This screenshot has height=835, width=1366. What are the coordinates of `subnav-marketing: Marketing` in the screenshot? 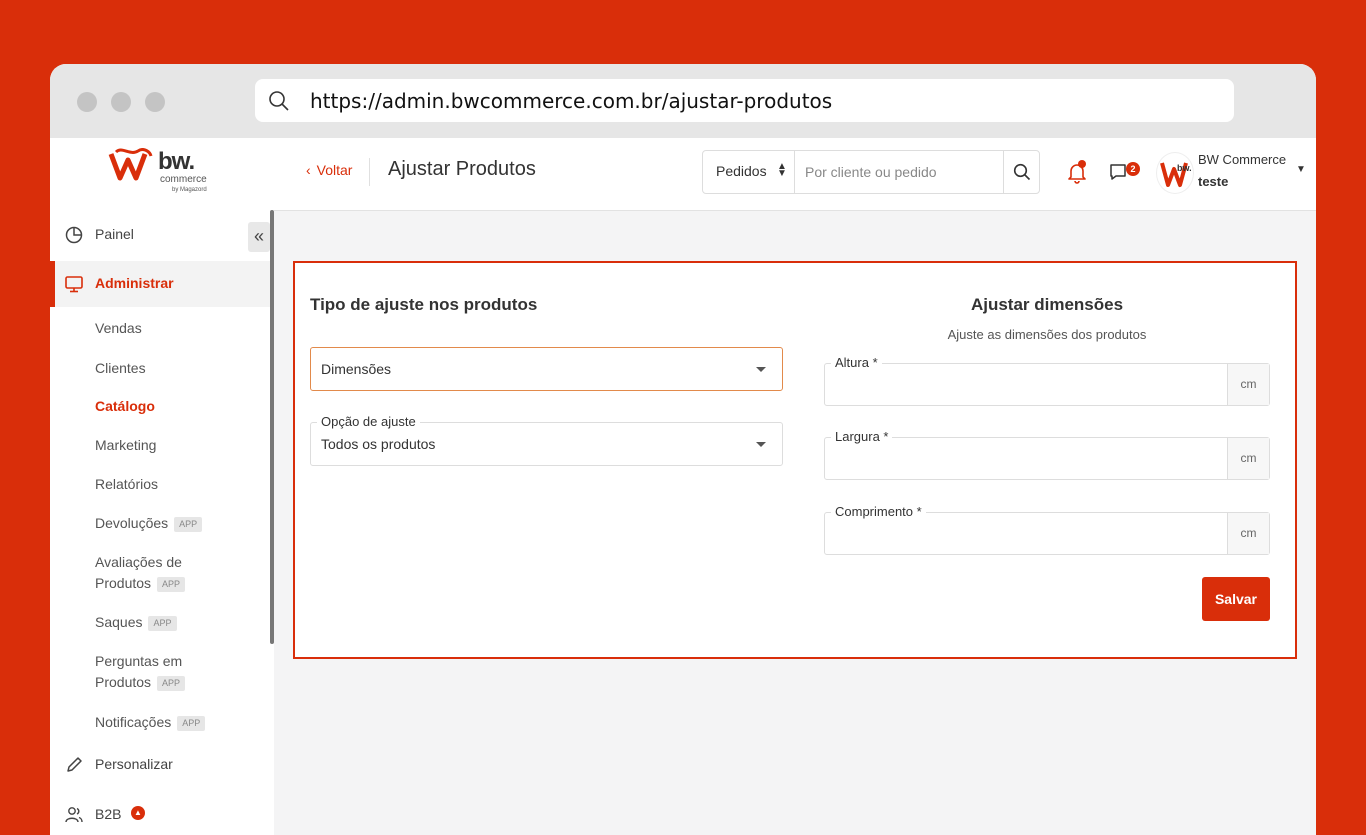 It's located at (125, 445).